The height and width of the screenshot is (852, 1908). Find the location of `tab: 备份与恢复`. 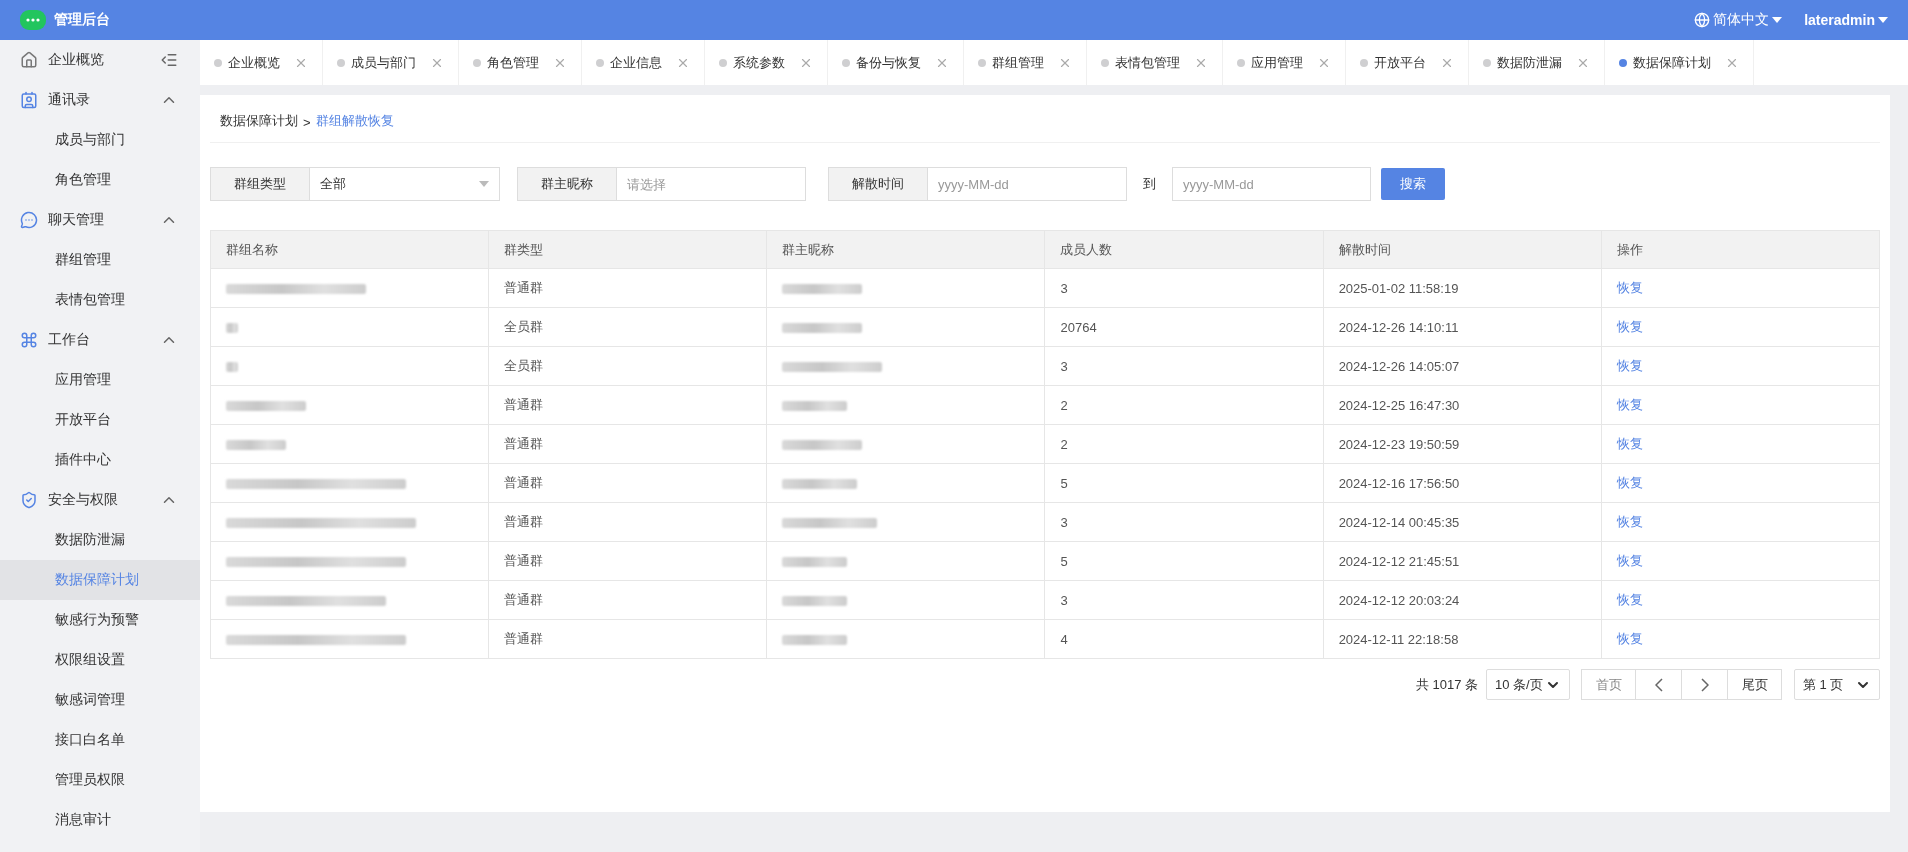

tab: 备份与恢复 is located at coordinates (896, 62).